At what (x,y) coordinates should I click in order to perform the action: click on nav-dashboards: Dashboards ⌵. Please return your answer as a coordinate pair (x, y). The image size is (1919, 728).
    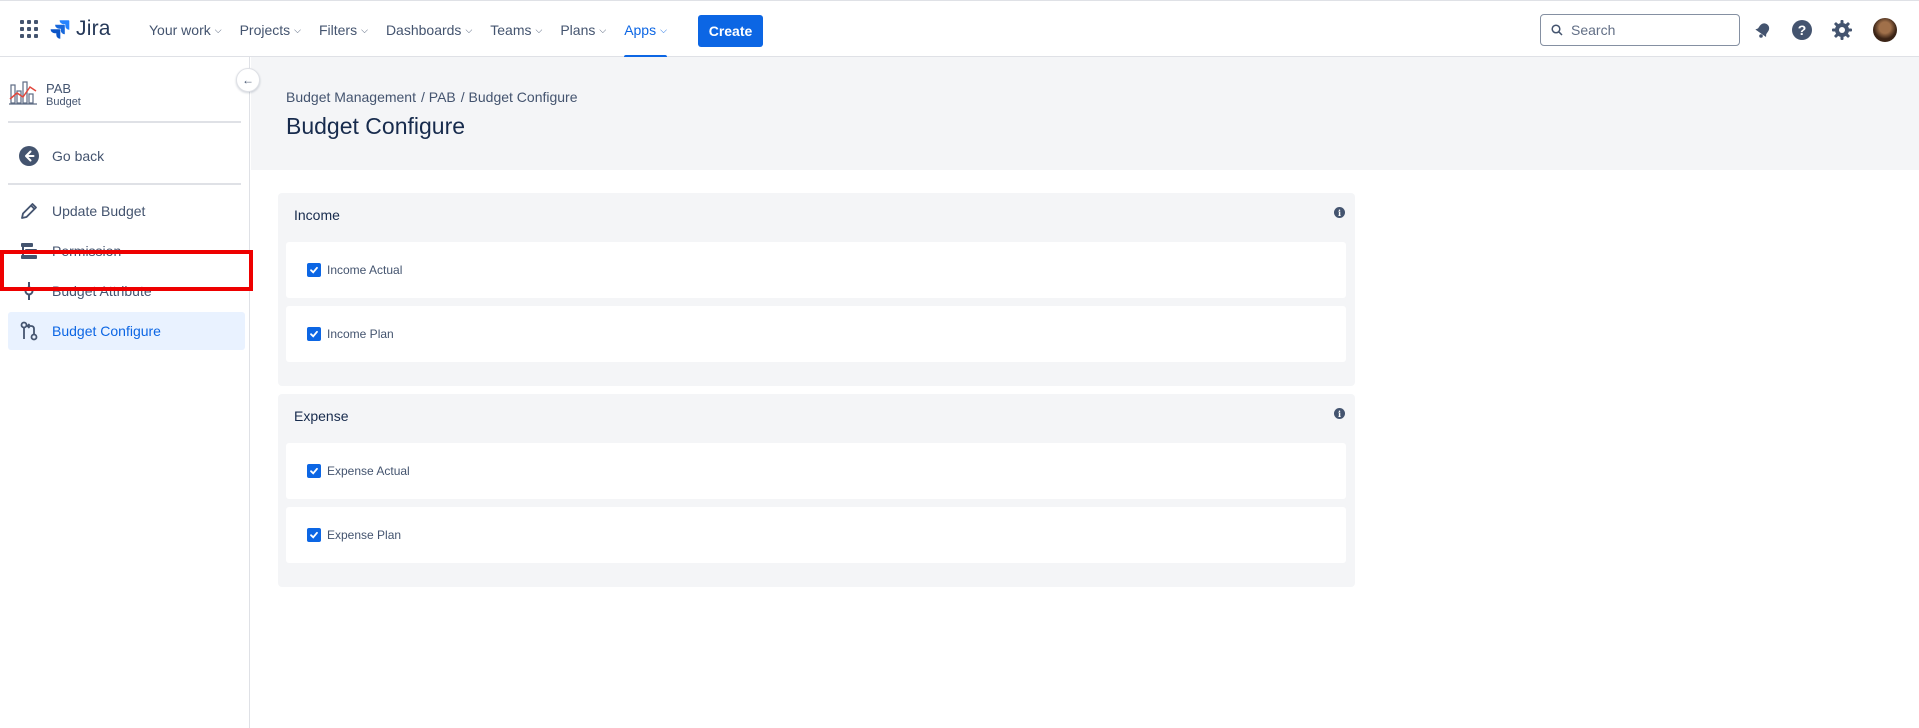
    Looking at the image, I should click on (429, 29).